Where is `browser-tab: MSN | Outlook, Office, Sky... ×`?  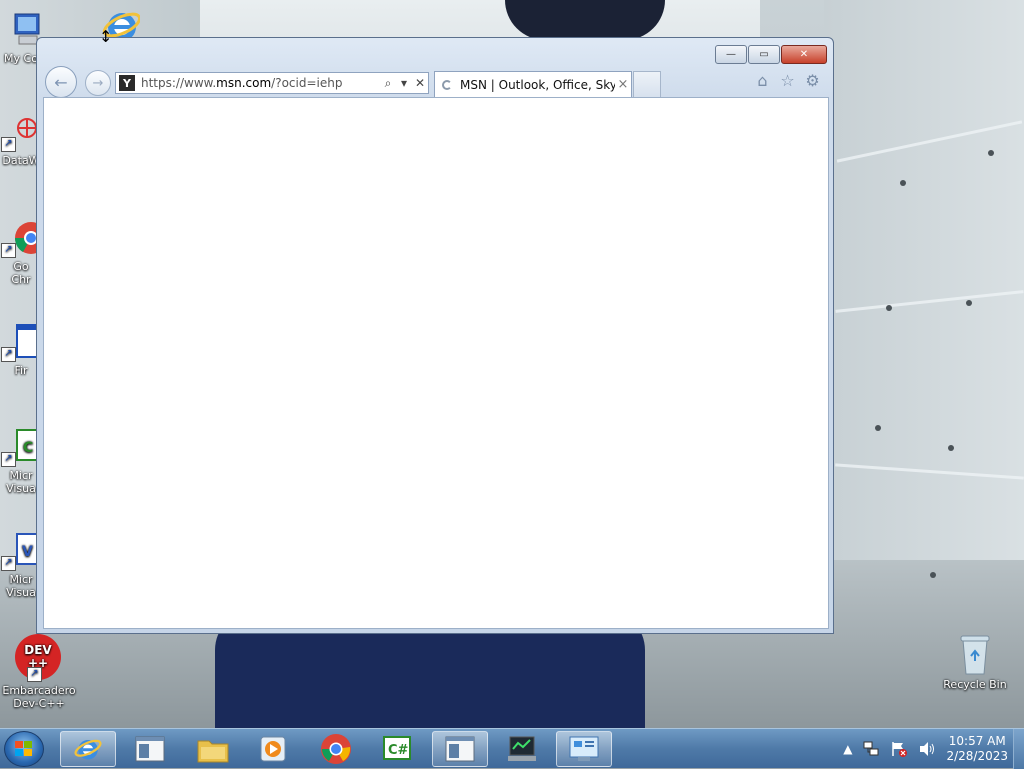 browser-tab: MSN | Outlook, Office, Sky... × is located at coordinates (533, 84).